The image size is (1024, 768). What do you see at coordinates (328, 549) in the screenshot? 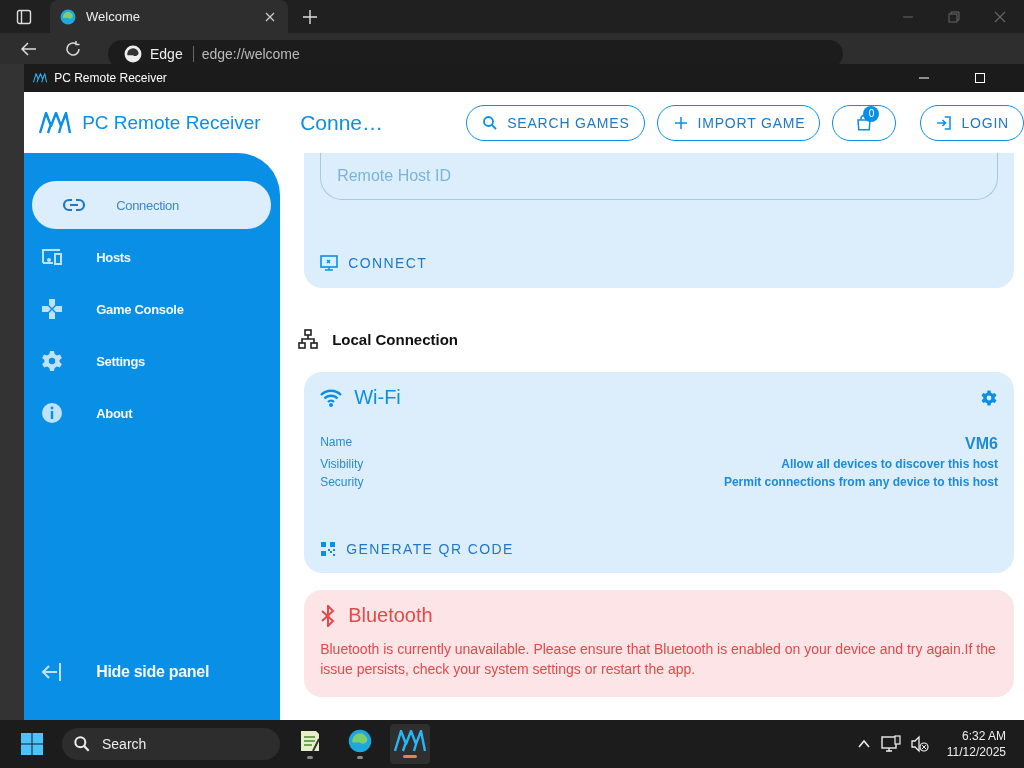
I see `qr-code-icon` at bounding box center [328, 549].